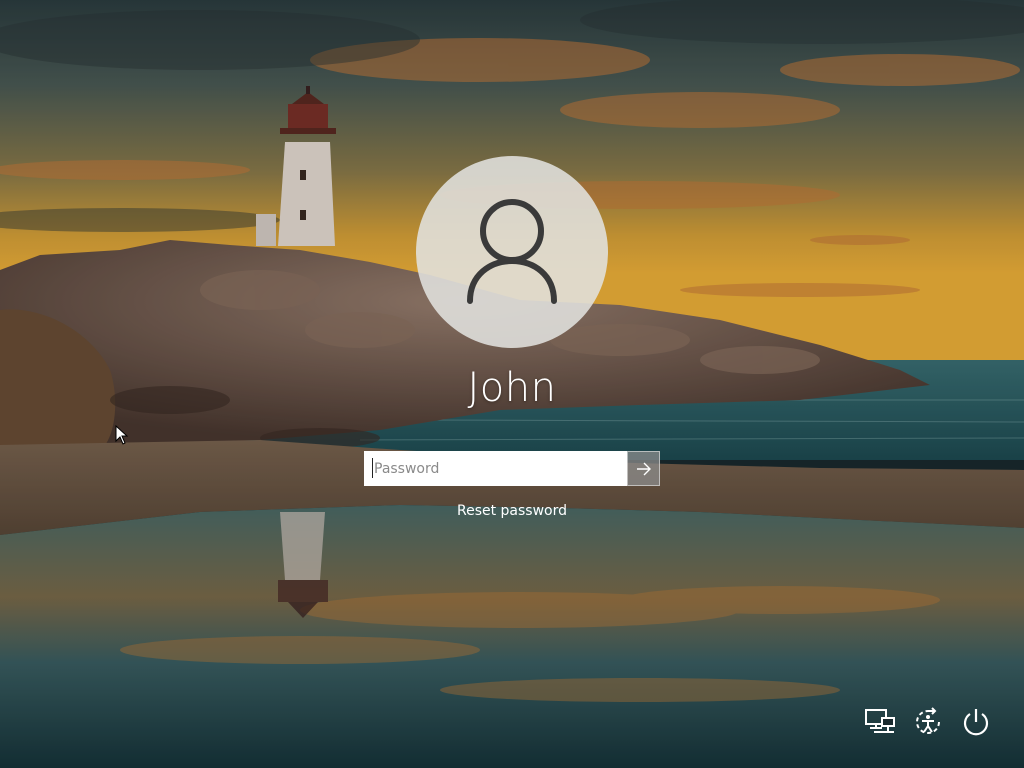  I want to click on arrow-right-icon, so click(643, 468).